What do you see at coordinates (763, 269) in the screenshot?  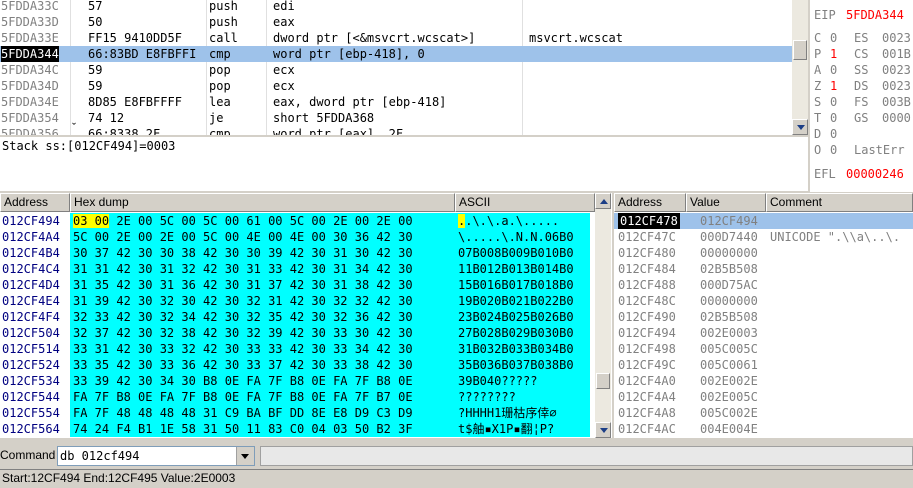 I see `stack-row: 012CF484 02B5B508` at bounding box center [763, 269].